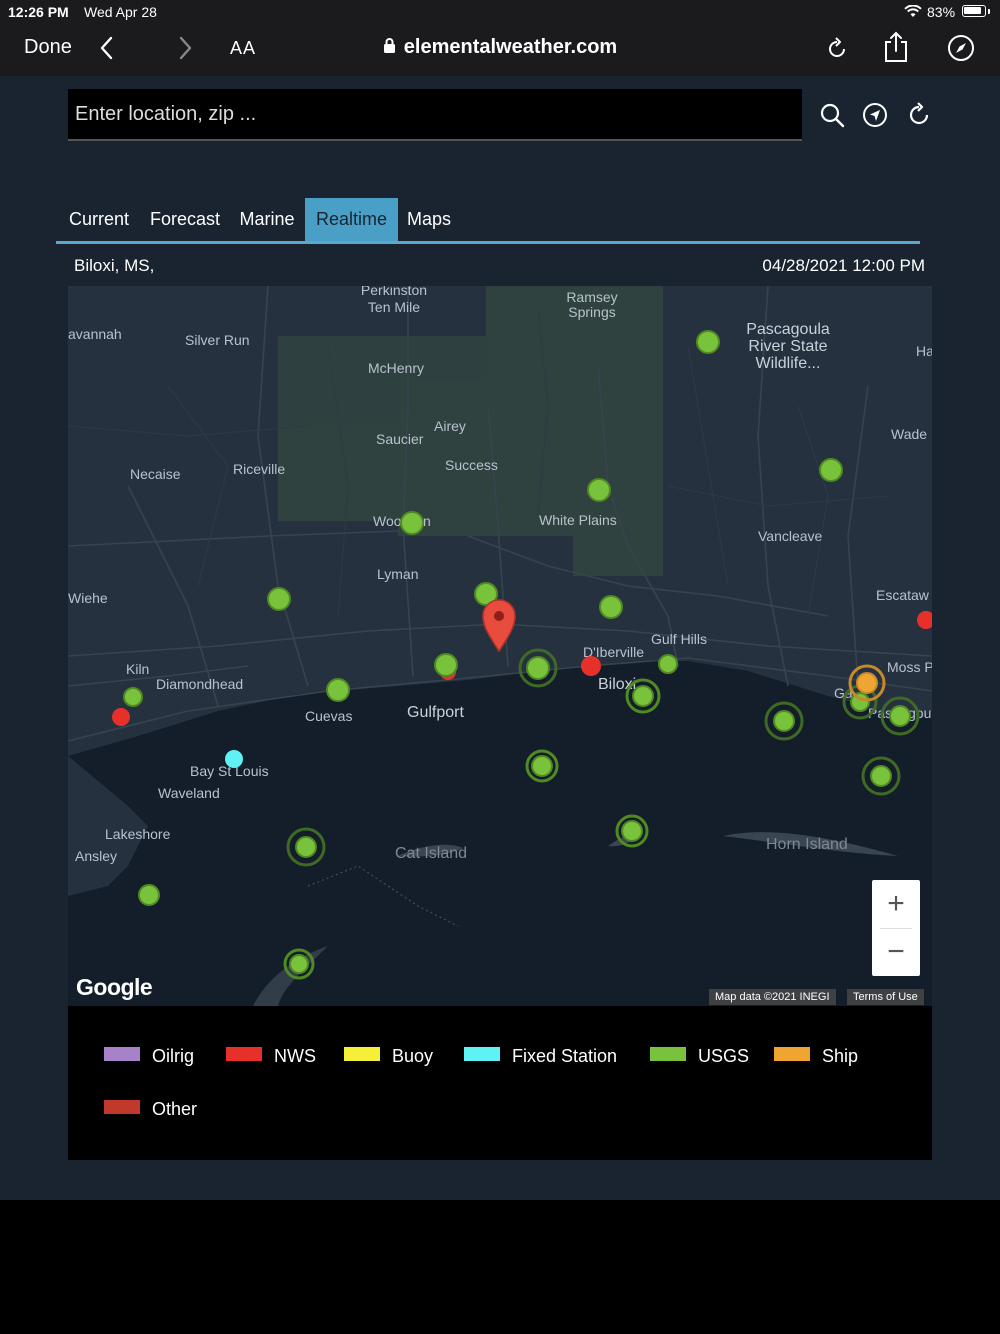 Image resolution: width=1000 pixels, height=1334 pixels. Describe the element at coordinates (99, 219) in the screenshot. I see `tab-current: Current` at that location.